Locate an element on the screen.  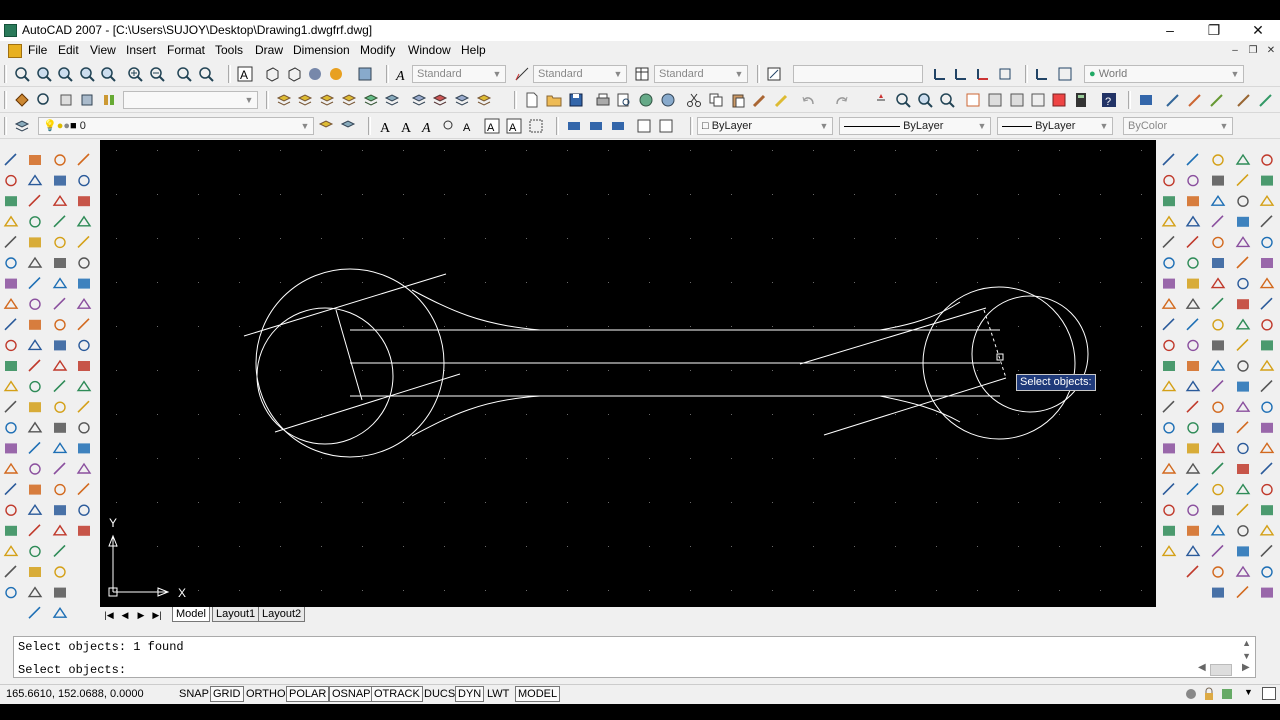
table-style-select: Standard ▼ is located at coordinates (701, 74).